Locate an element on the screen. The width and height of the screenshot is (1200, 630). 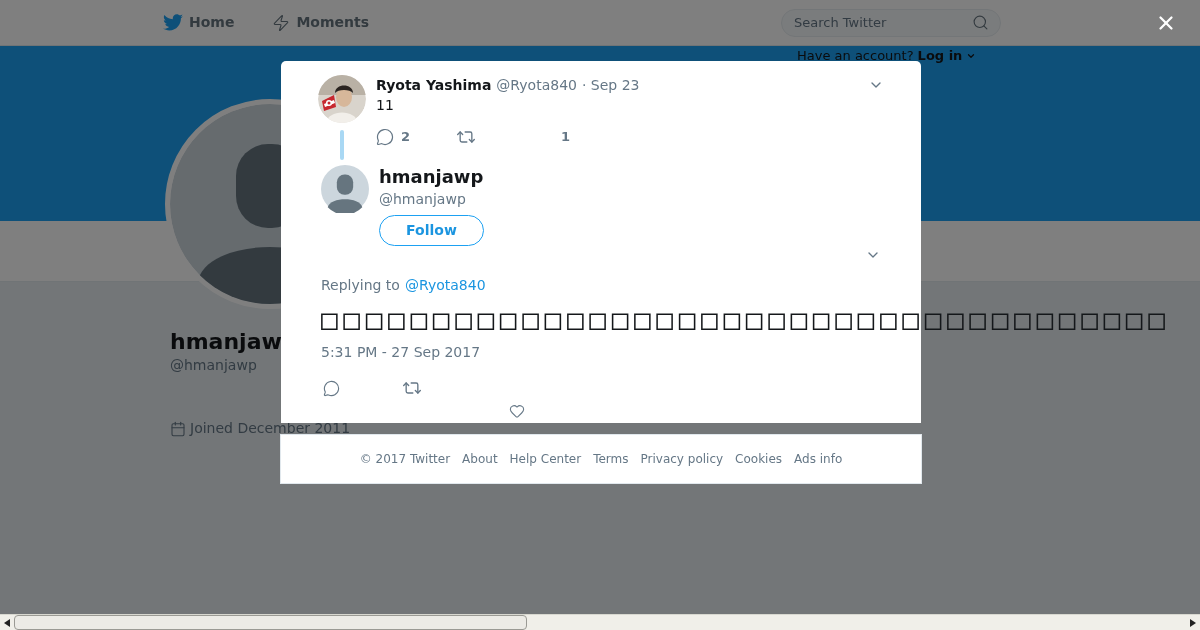
joined-date: Joined December 2011 is located at coordinates (270, 428).